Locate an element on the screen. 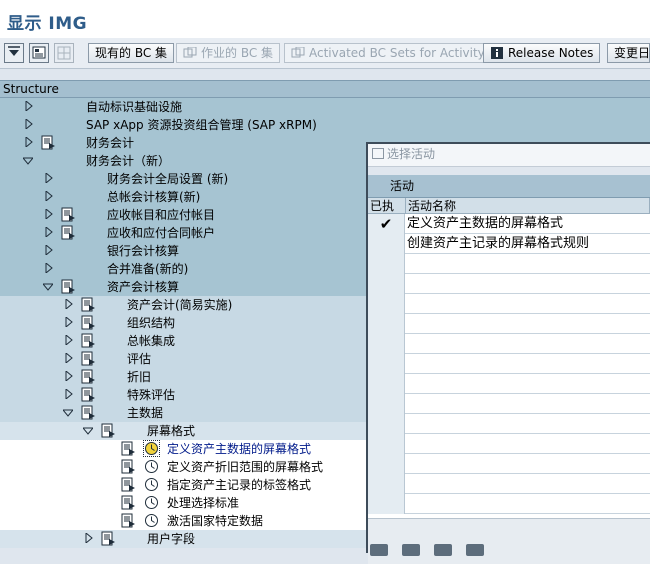  dialog-title: 选择活动 is located at coordinates (411, 154).